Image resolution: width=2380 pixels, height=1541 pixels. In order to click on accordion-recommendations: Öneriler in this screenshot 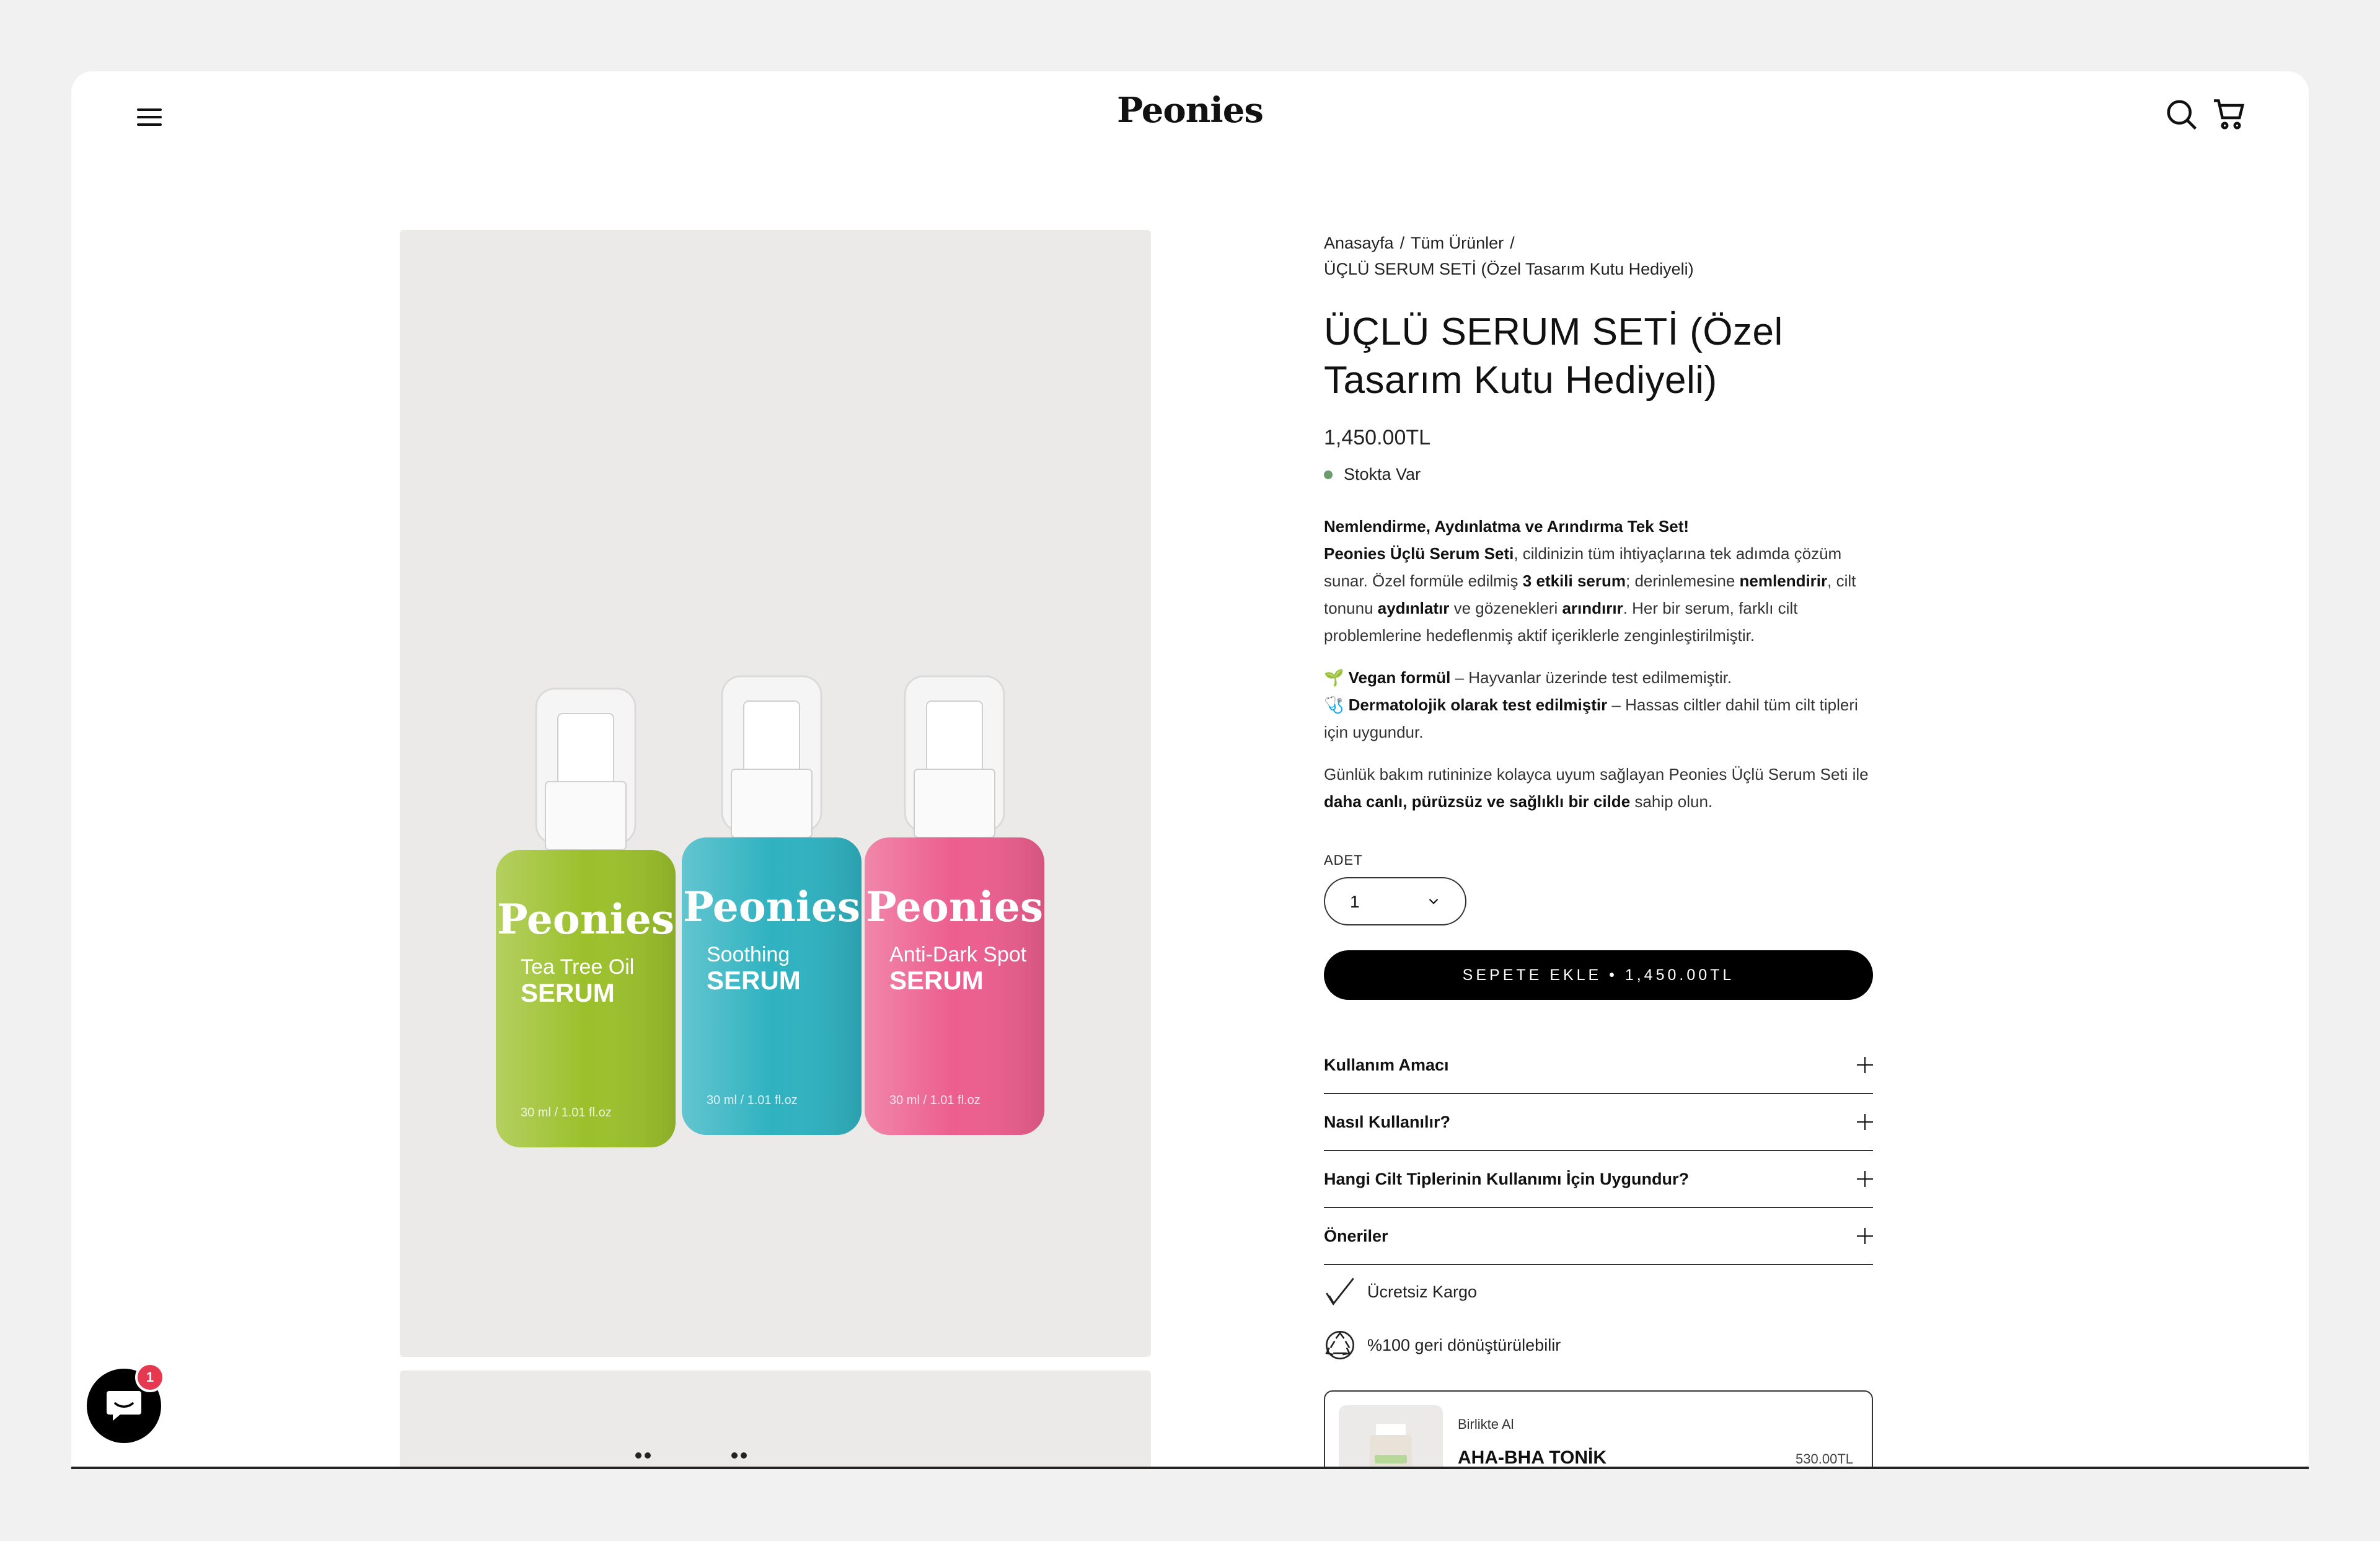, I will do `click(1598, 1236)`.